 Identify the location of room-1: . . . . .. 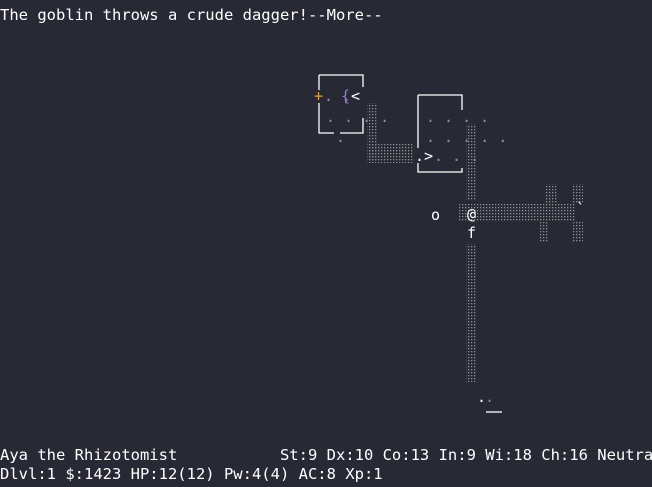
(353, 110).